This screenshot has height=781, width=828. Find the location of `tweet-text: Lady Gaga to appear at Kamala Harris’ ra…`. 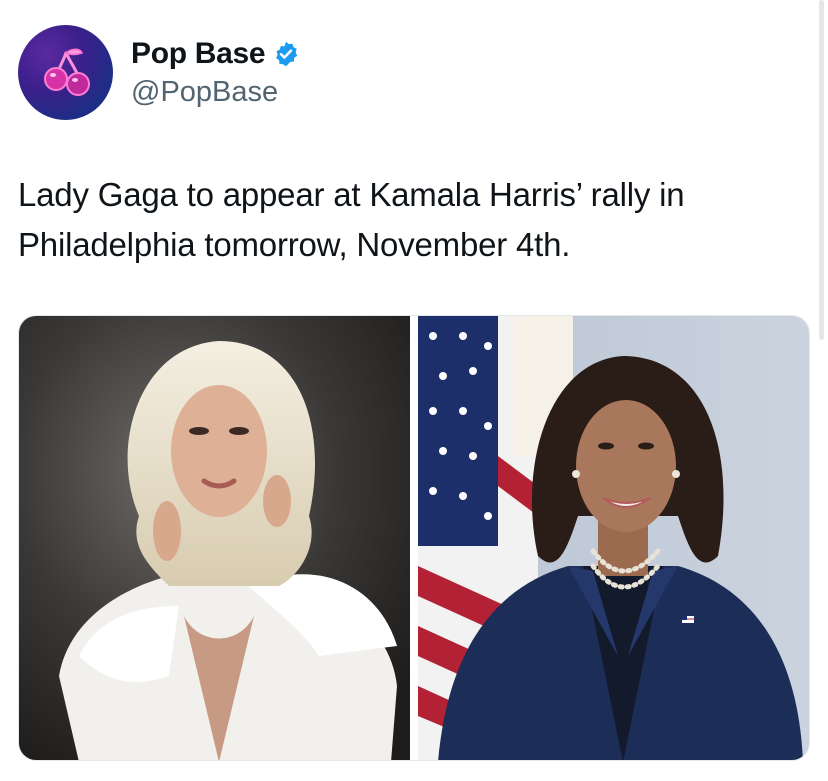

tweet-text: Lady Gaga to appear at Kamala Harris’ ra… is located at coordinates (351, 219).